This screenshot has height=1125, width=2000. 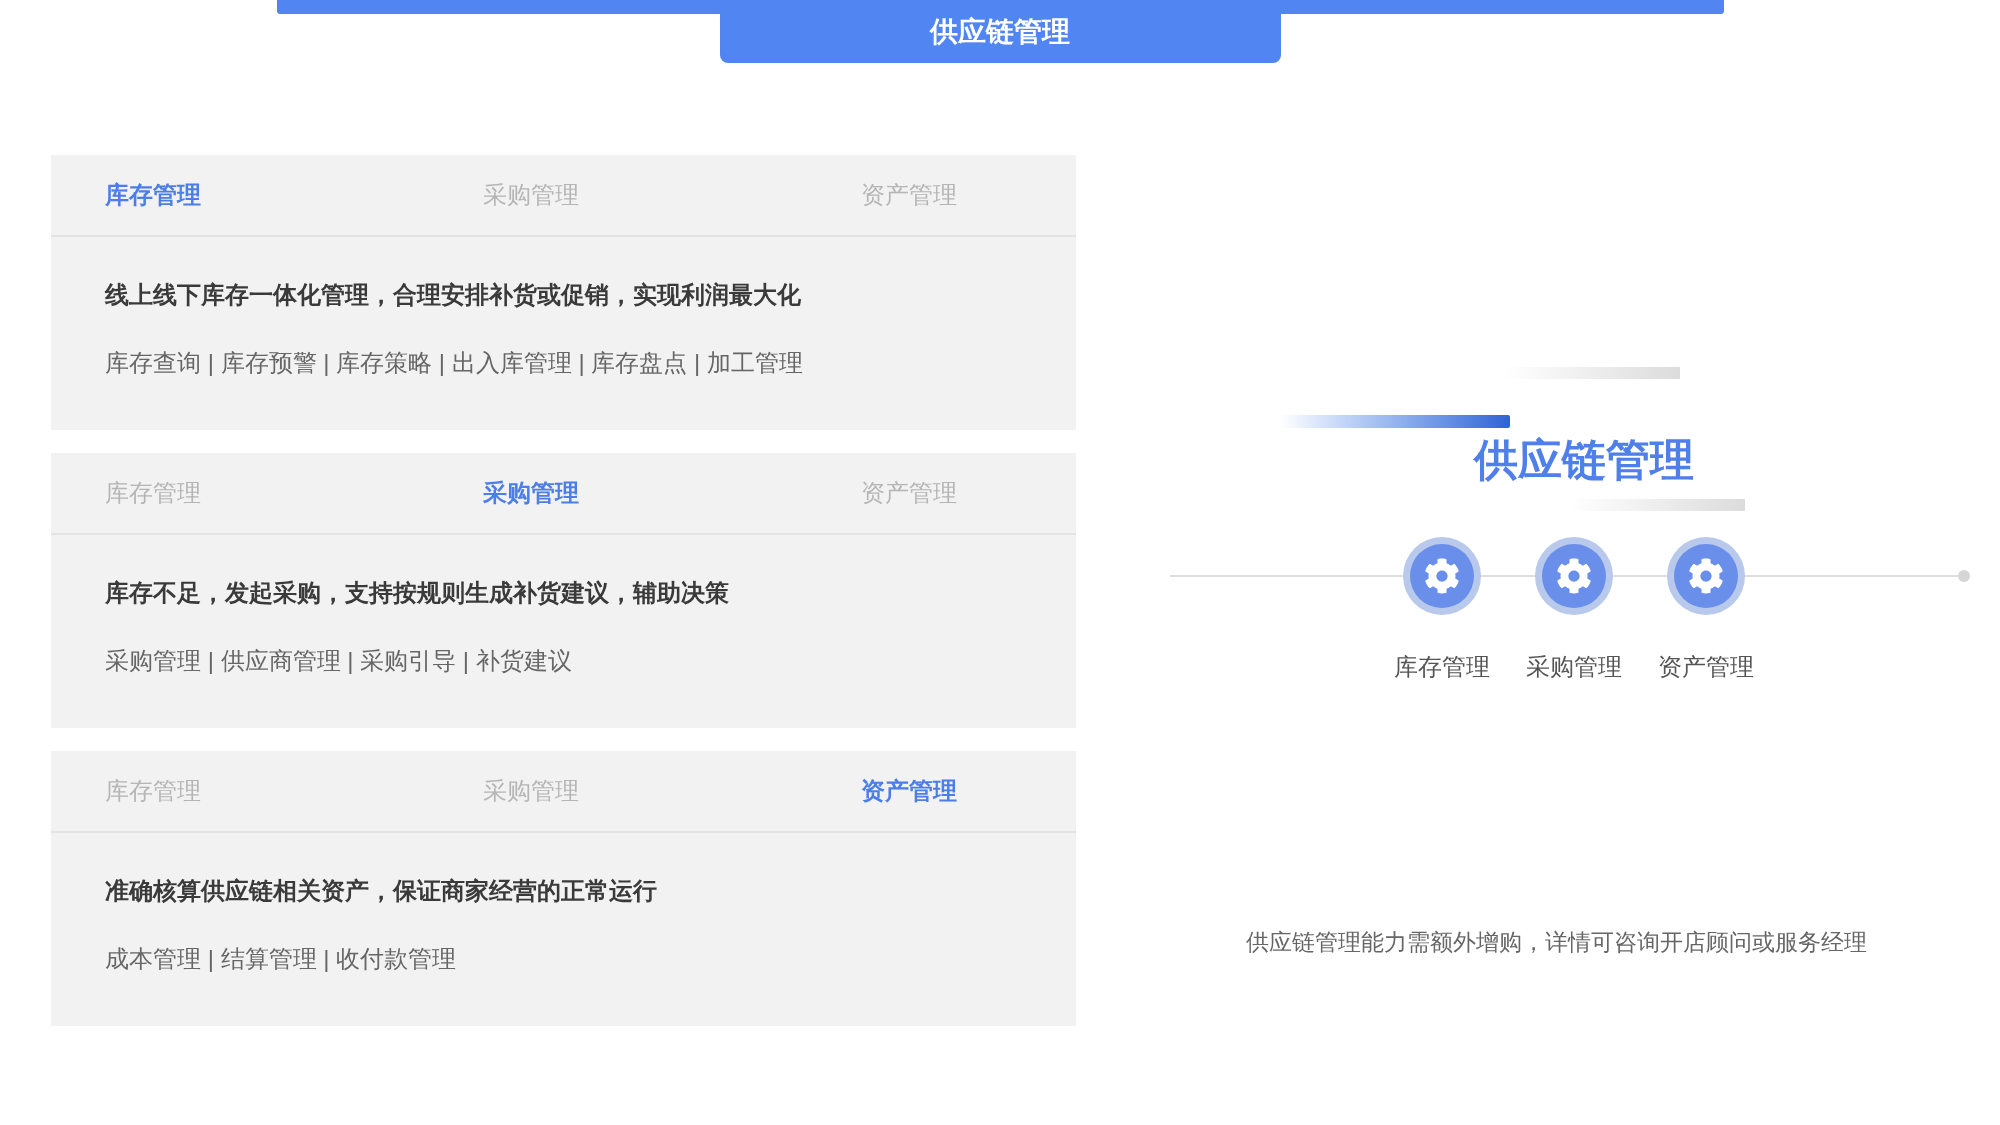 I want to click on card-headline: 库存不足，发起采购，支持按规则生成补货建议，辅助决策, so click(x=417, y=593).